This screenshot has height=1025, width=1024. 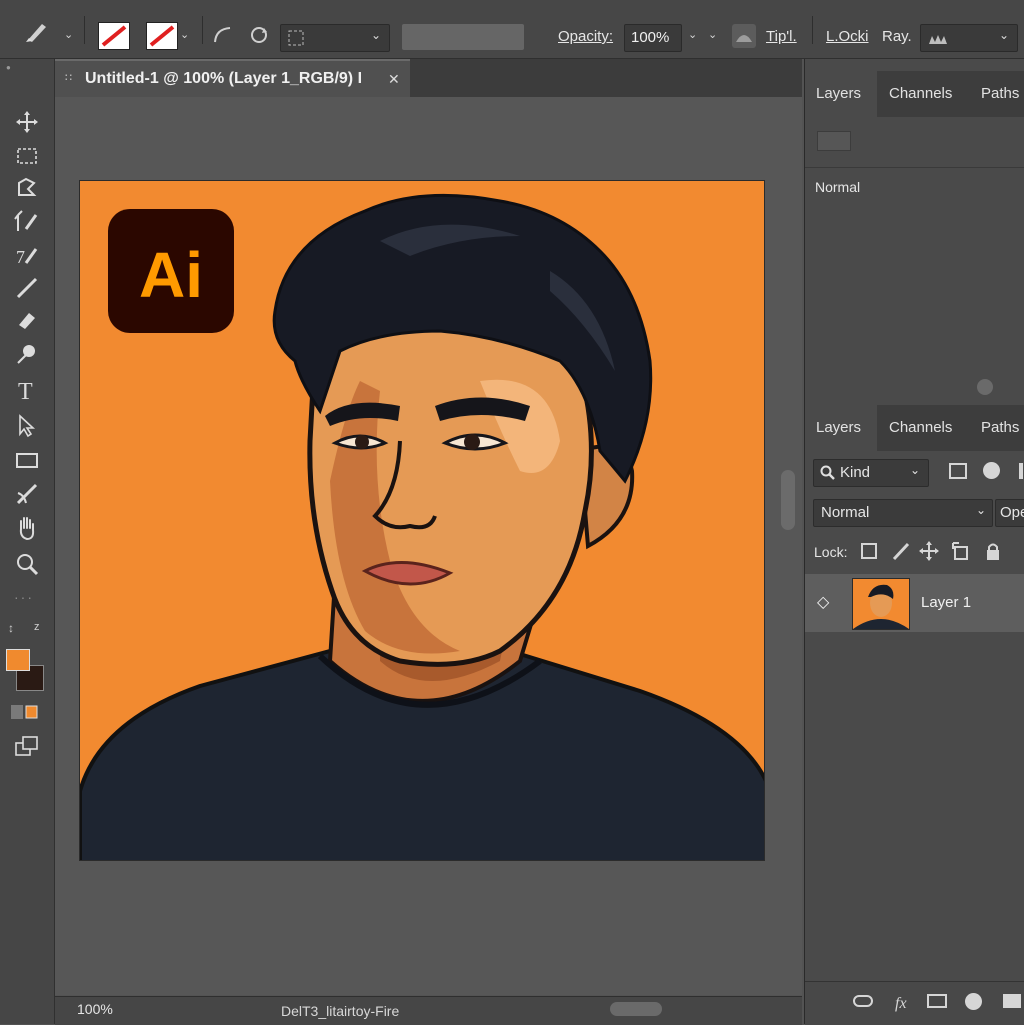 What do you see at coordinates (224, 78) in the screenshot?
I see `document-title: Untitled-1 @ 100% (Layer 1_RGB/9) I` at bounding box center [224, 78].